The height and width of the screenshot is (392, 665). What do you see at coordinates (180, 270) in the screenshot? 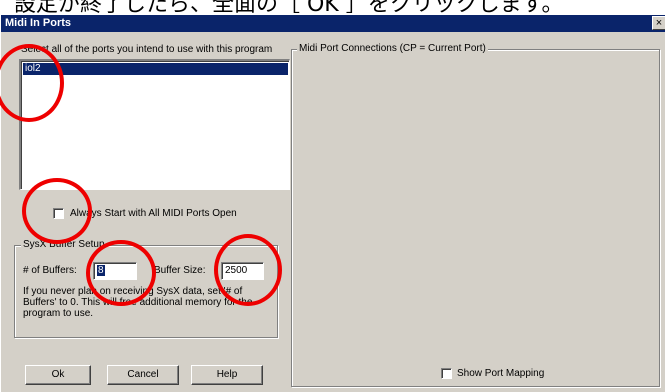
I see `buffer-size-label: Buffer Size:` at bounding box center [180, 270].